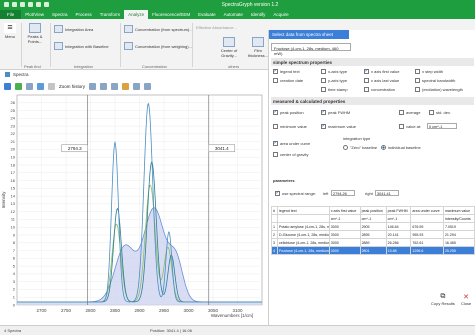  I want to click on center-of-gravity-checkbox: center of gravity, so click(290, 154).